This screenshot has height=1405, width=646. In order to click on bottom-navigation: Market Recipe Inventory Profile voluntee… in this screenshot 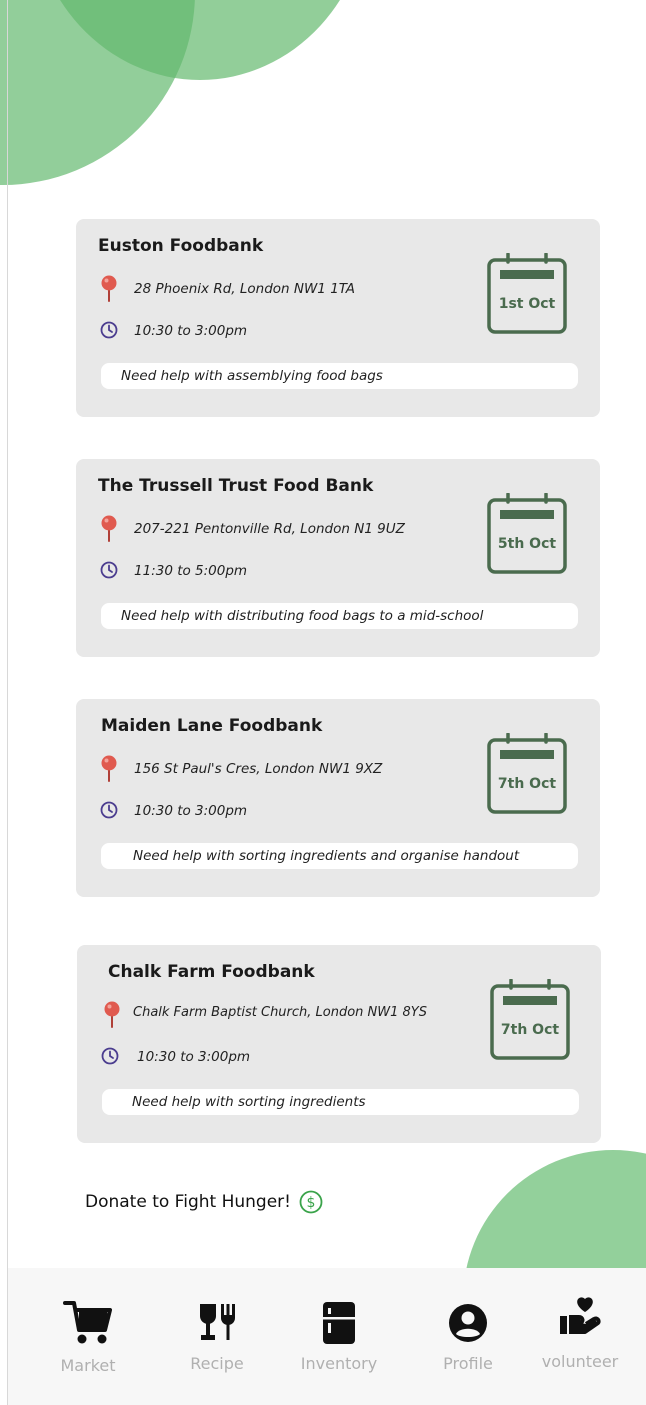, I will do `click(327, 1336)`.